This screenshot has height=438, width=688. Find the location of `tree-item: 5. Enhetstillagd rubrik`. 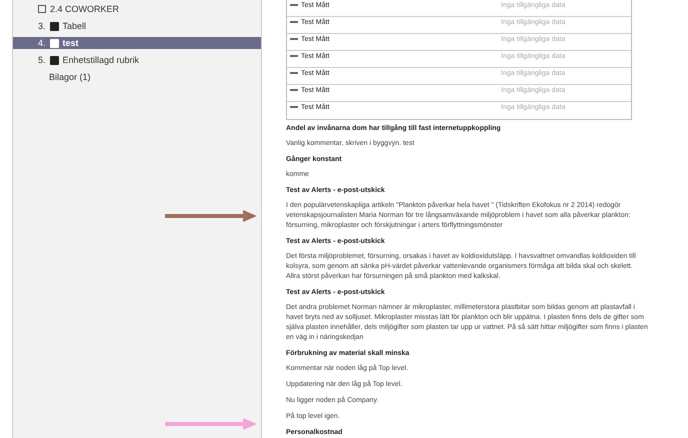

tree-item: 5. Enhetstillagd rubrik is located at coordinates (137, 60).